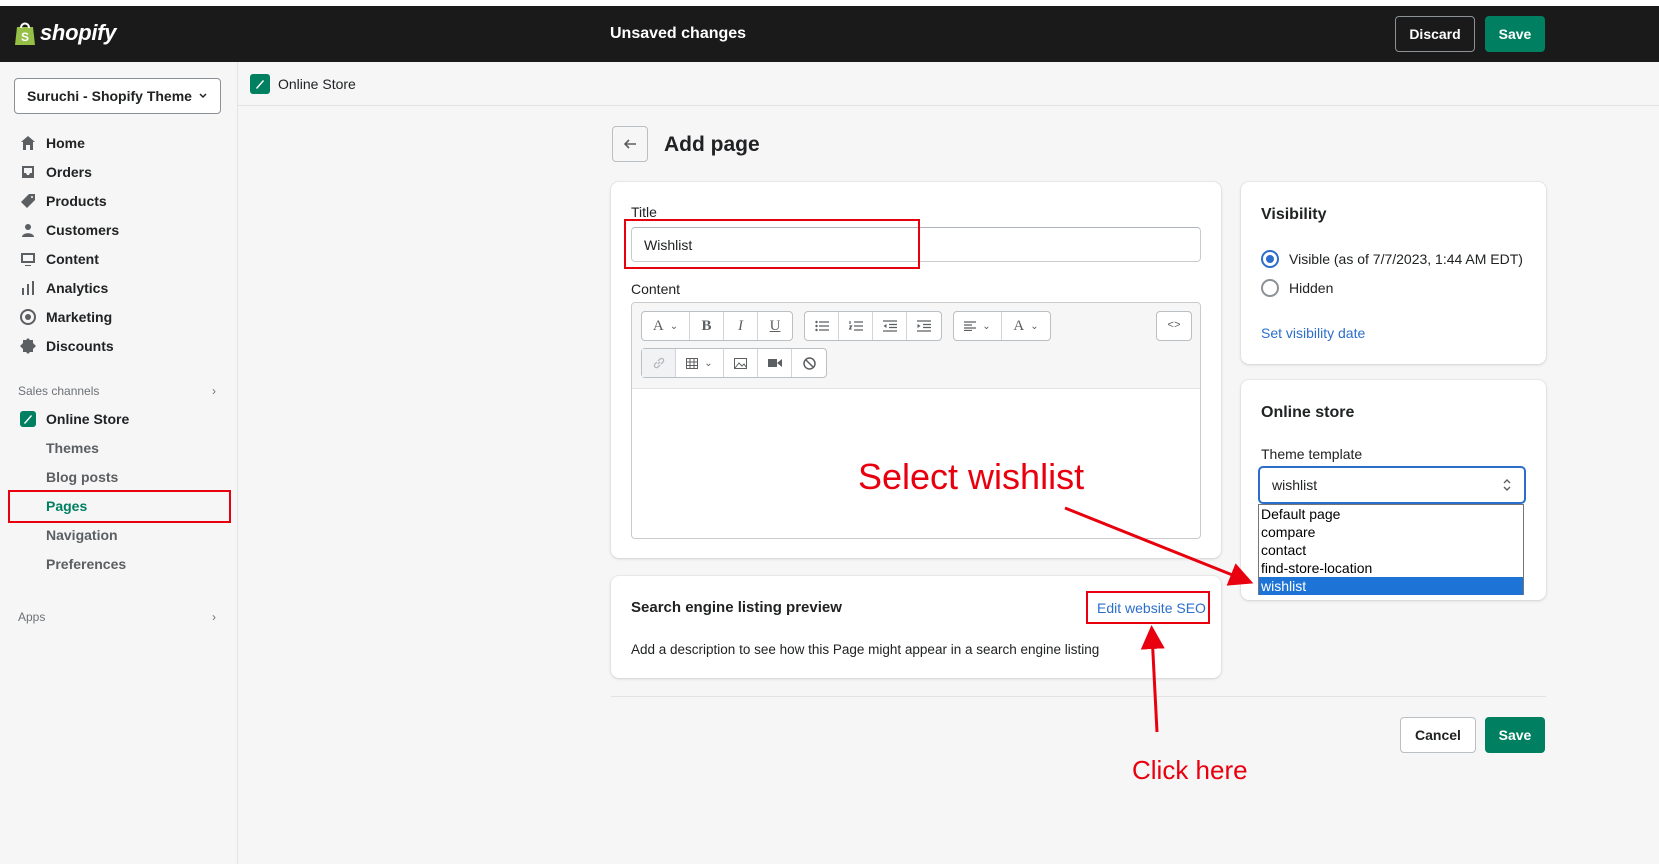  I want to click on sidebar-item-label: Analytics, so click(77, 287).